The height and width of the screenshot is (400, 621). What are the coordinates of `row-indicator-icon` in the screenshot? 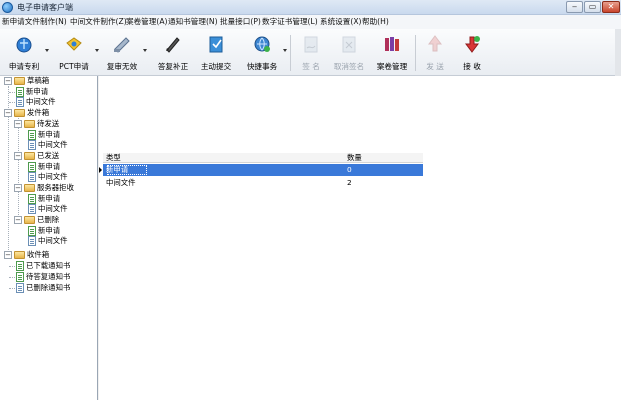 It's located at (100, 170).